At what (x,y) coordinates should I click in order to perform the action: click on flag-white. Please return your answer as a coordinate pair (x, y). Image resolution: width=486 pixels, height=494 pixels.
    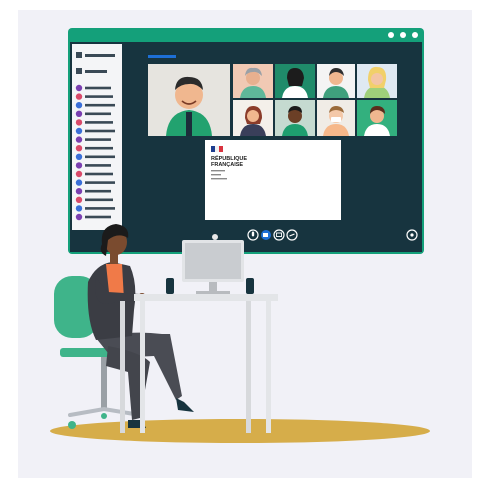
    Looking at the image, I should click on (217, 149).